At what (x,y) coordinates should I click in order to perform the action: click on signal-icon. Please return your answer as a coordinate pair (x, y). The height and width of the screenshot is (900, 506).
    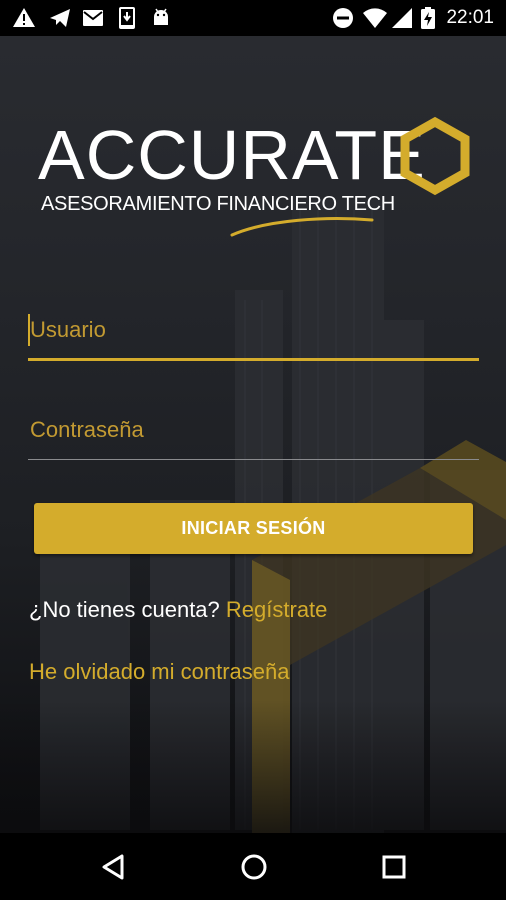
    Looking at the image, I should click on (402, 18).